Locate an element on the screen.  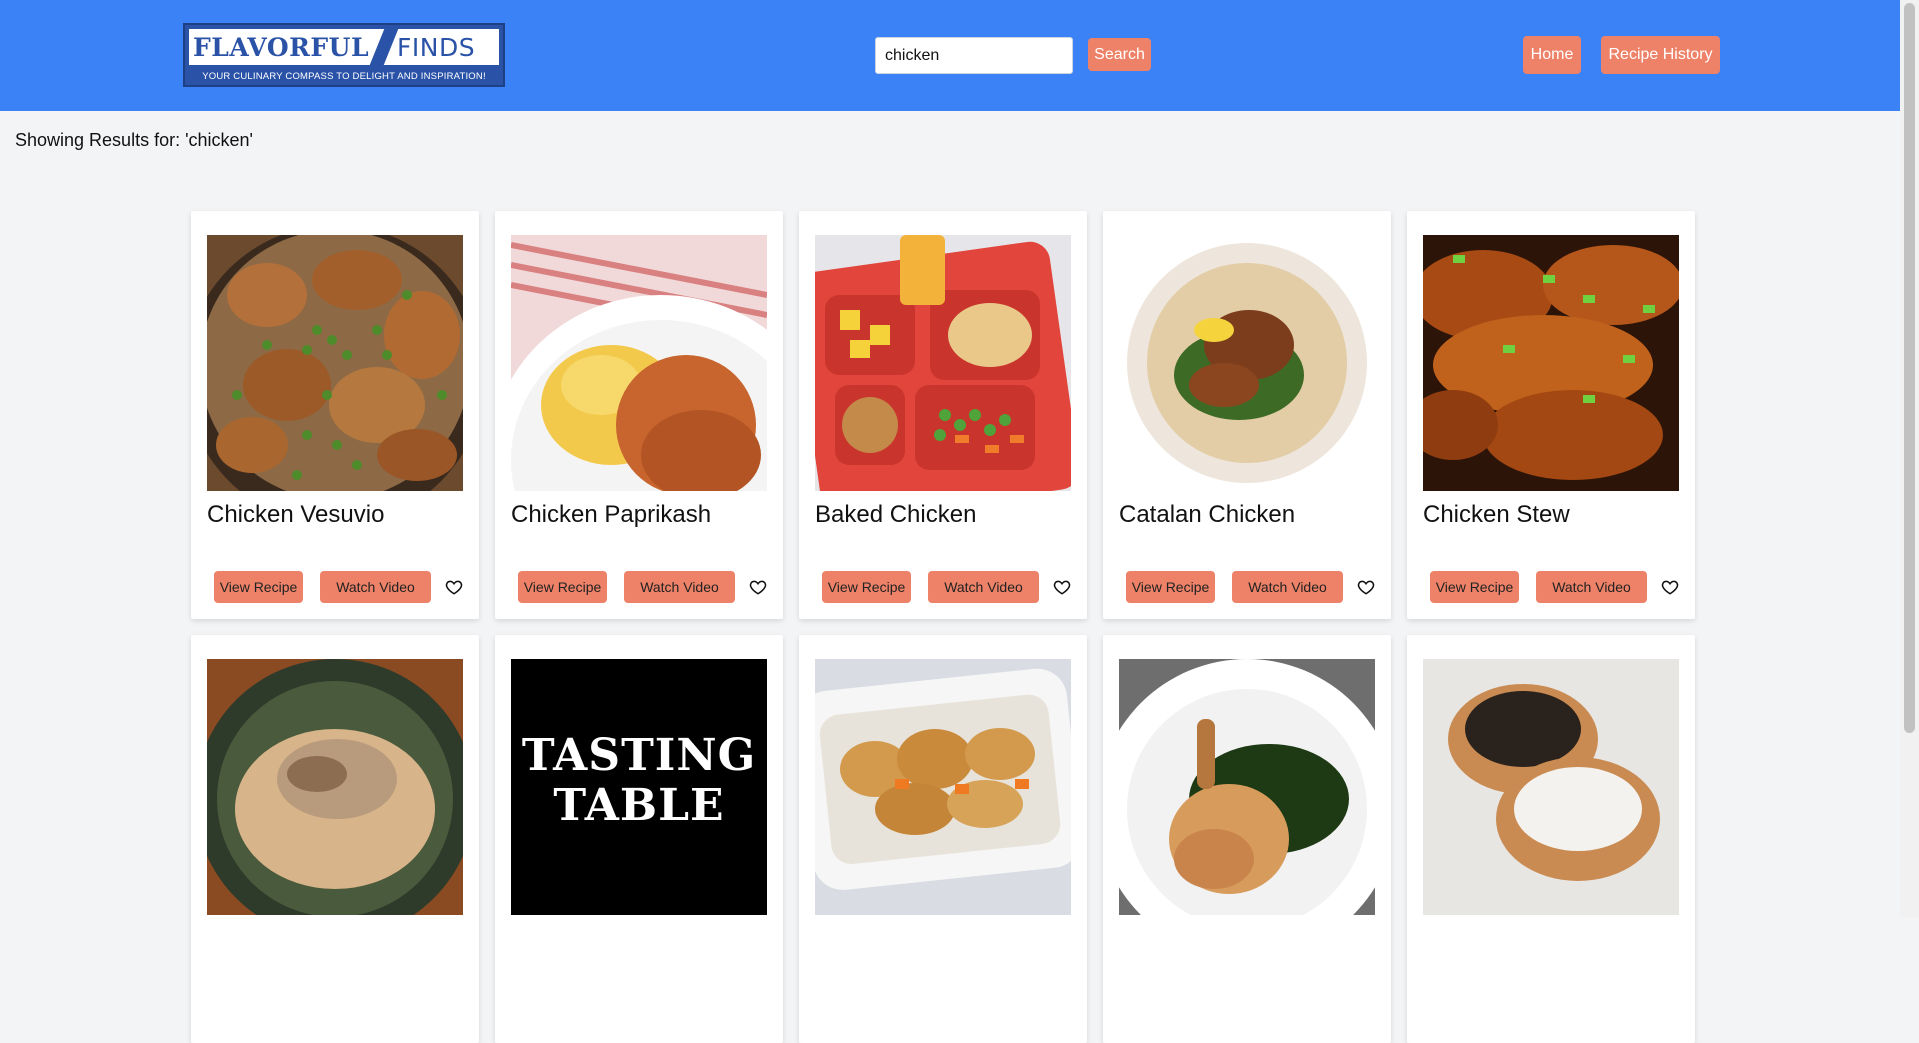
recipe-title: Chicken Paprikash is located at coordinates (611, 515).